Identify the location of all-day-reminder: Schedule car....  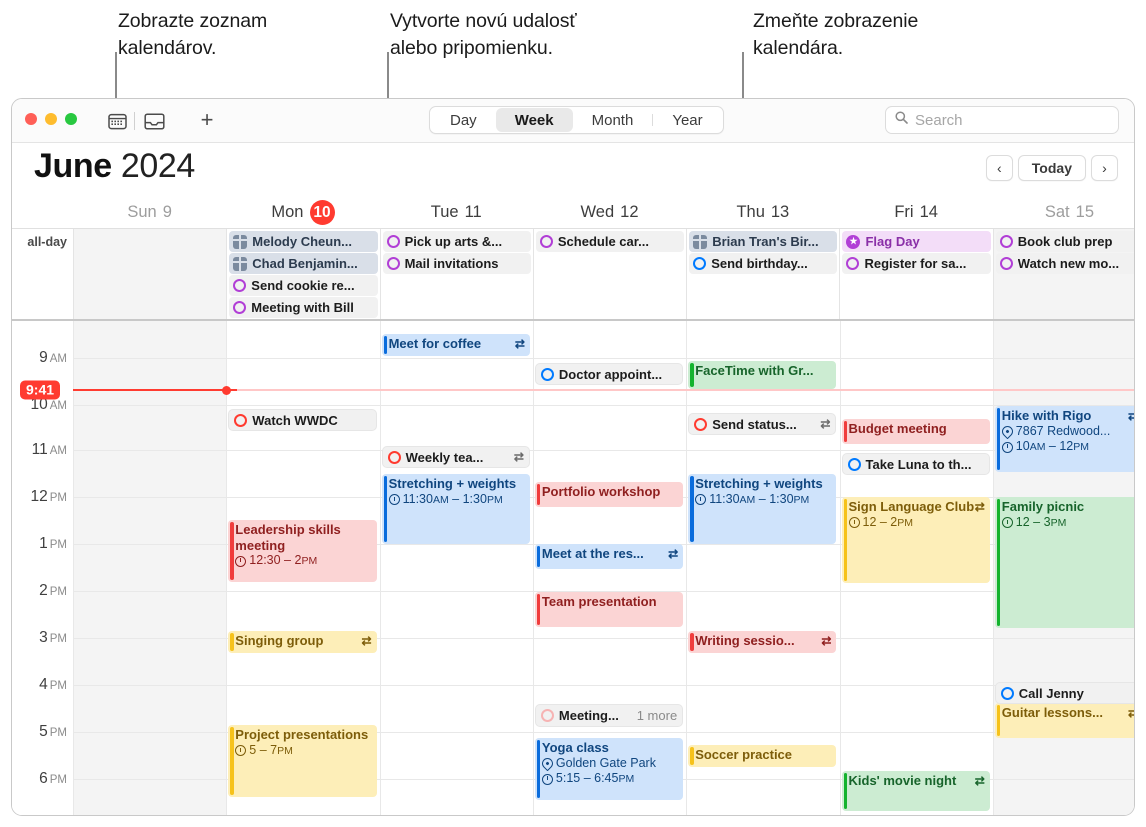
(610, 241).